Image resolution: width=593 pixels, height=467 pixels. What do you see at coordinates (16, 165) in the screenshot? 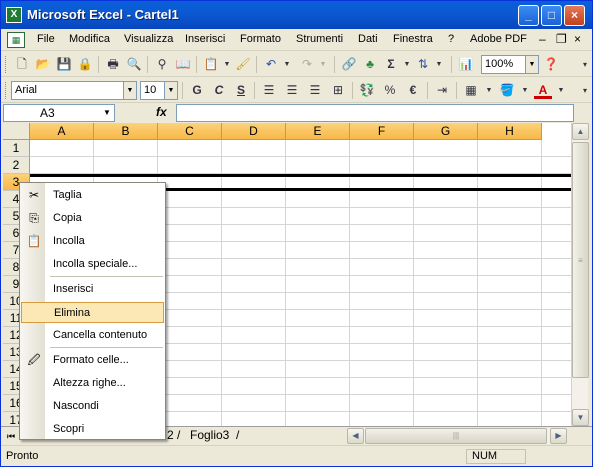
I see `row-header-2: 2` at bounding box center [16, 165].